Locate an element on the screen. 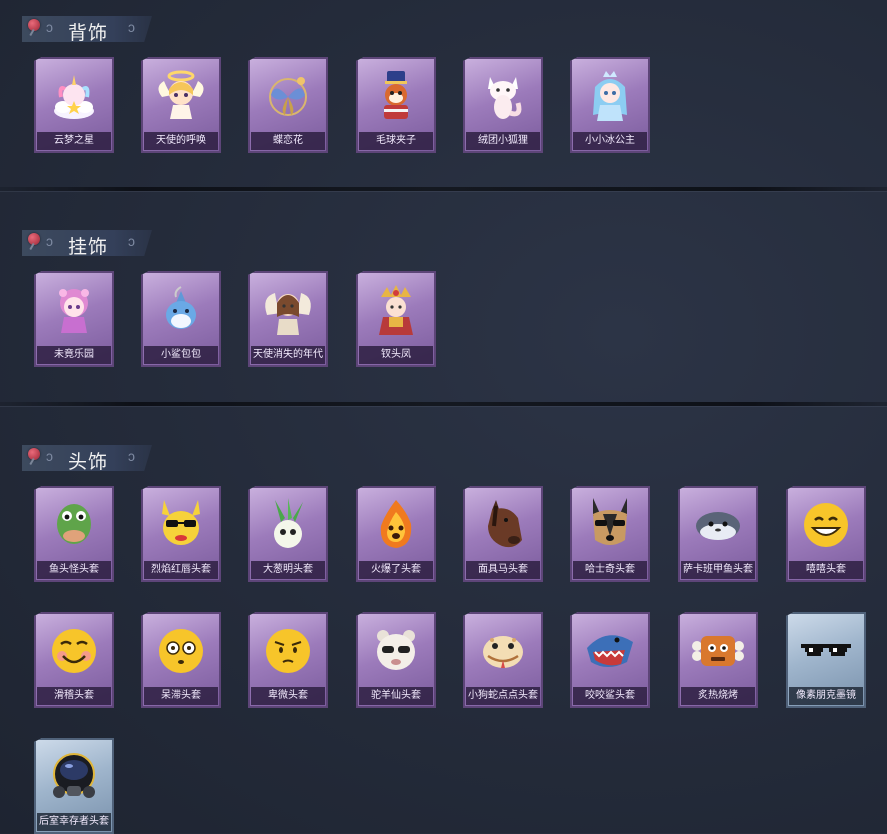 Image resolution: width=887 pixels, height=834 pixels. item-card: 烈焰红唇头套 is located at coordinates (181, 534).